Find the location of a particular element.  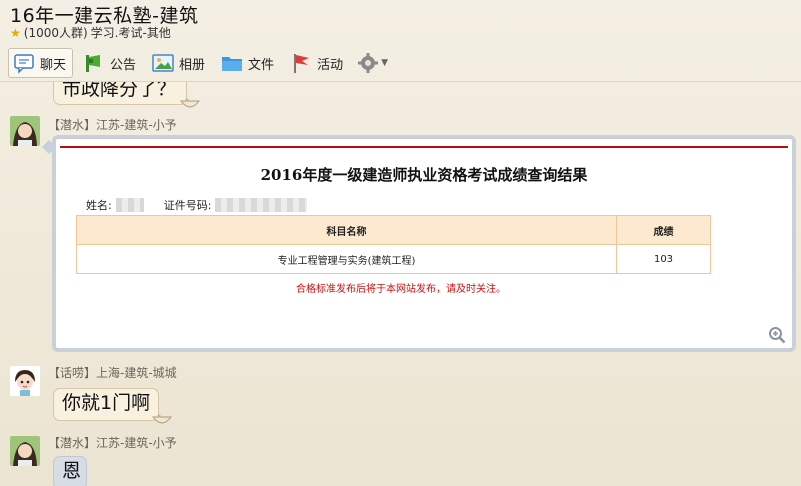

table-row: 专业工程管理与实务(建筑工程) 103 is located at coordinates (393, 259).